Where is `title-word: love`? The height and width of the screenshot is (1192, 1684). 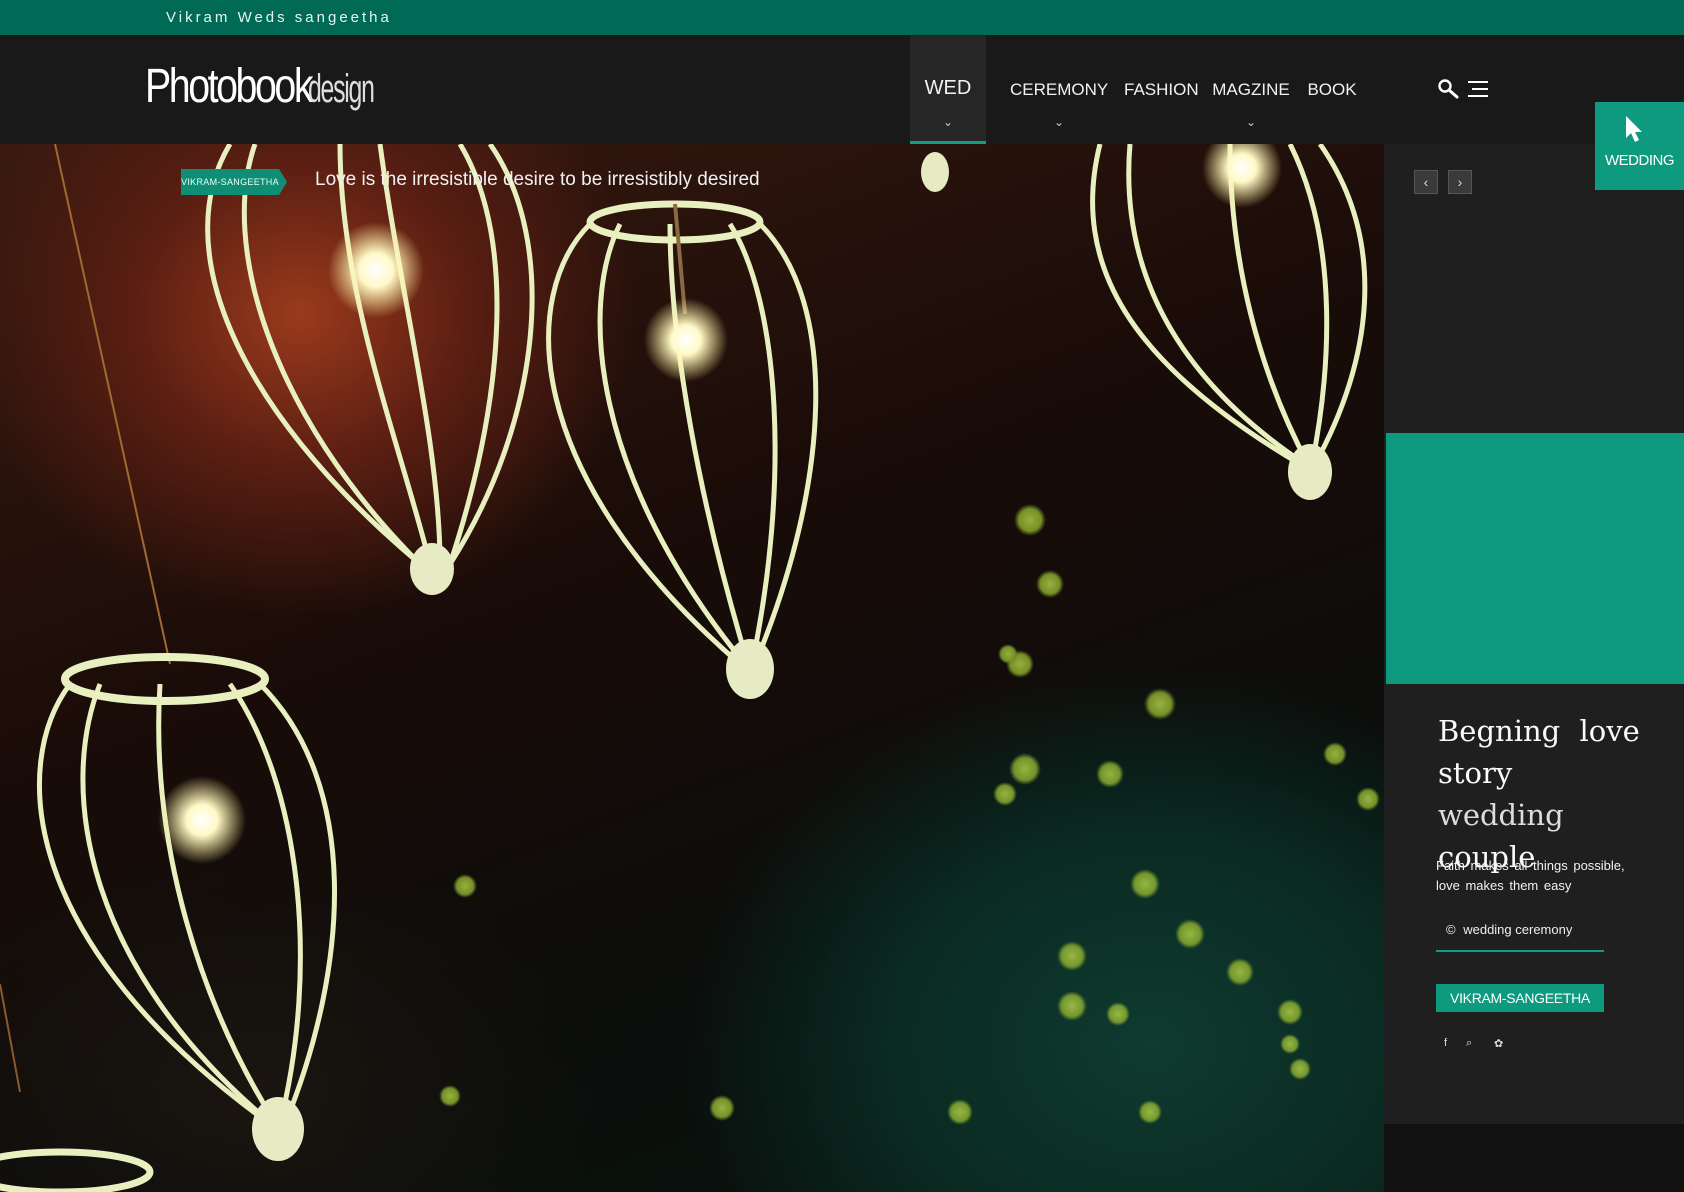
title-word: love is located at coordinates (1609, 731).